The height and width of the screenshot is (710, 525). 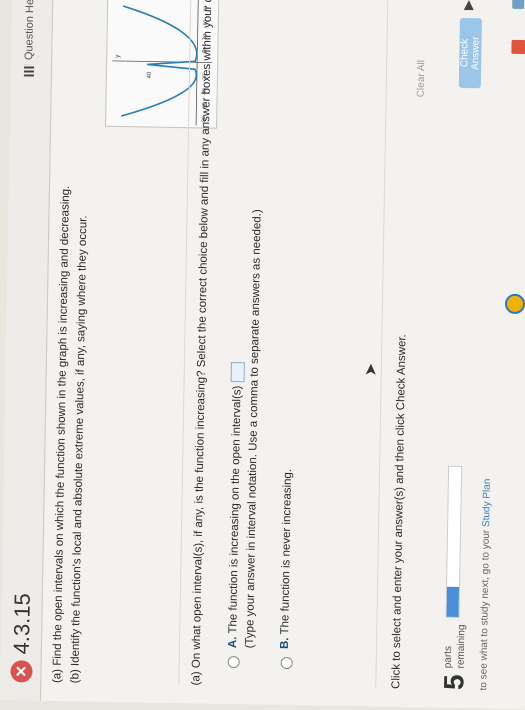 I want to click on check-answer-button: Check Answer, so click(x=470, y=53).